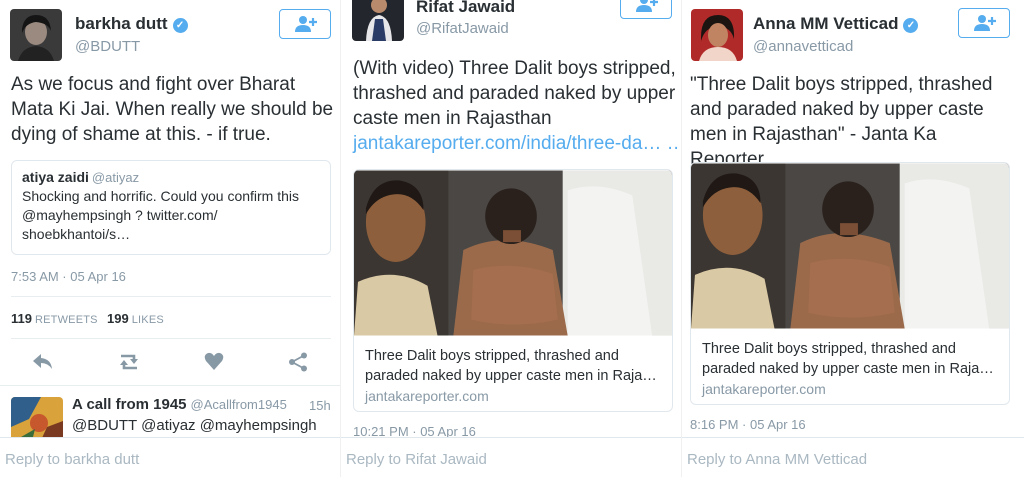  I want to click on retweet-icon, so click(129, 364).